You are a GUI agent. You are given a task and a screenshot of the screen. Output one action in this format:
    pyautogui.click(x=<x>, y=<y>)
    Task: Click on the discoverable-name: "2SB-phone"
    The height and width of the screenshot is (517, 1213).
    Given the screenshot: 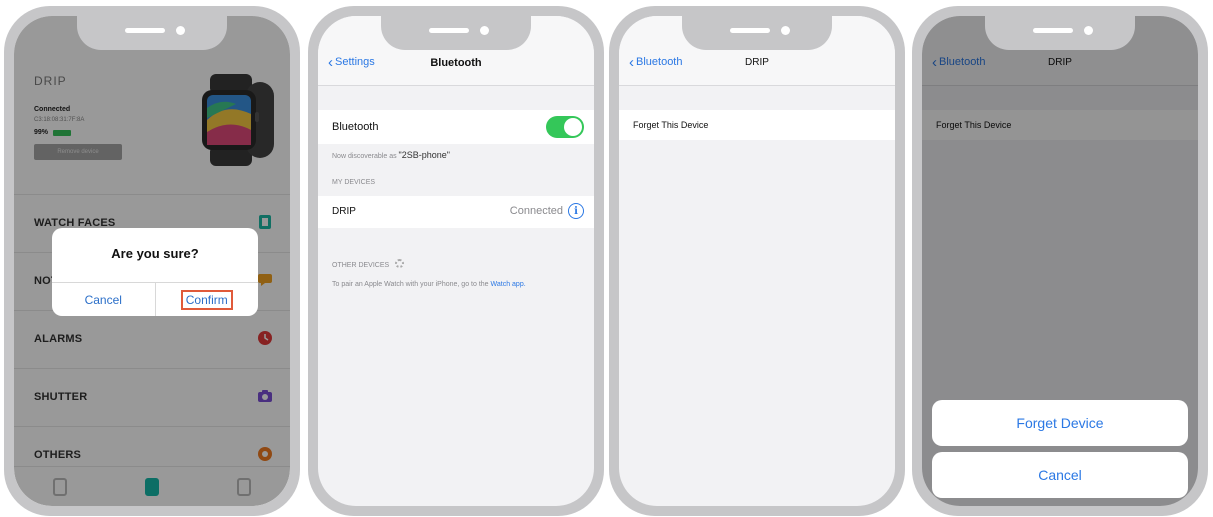 What is the action you would take?
    pyautogui.click(x=424, y=155)
    